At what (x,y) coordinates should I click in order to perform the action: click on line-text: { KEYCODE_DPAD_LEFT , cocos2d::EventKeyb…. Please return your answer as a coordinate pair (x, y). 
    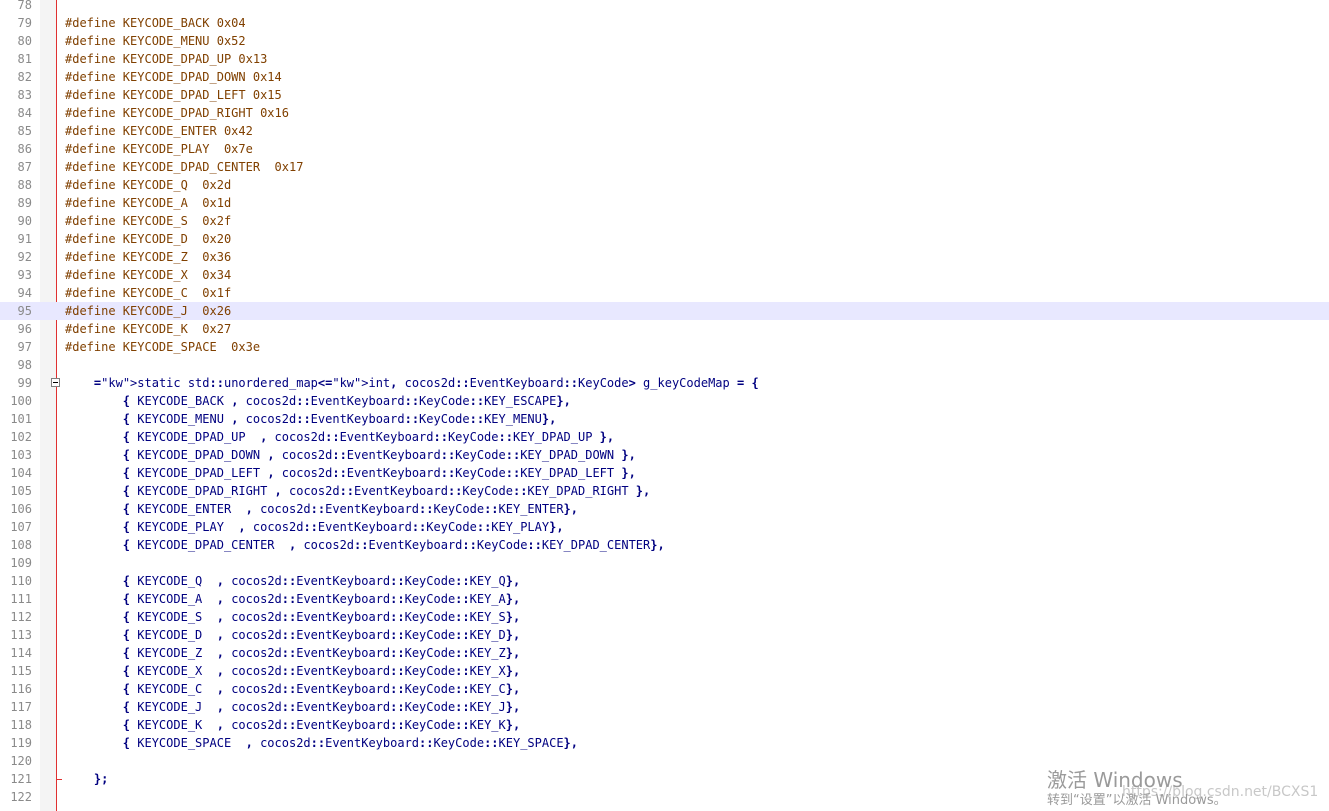
    Looking at the image, I should click on (379, 473).